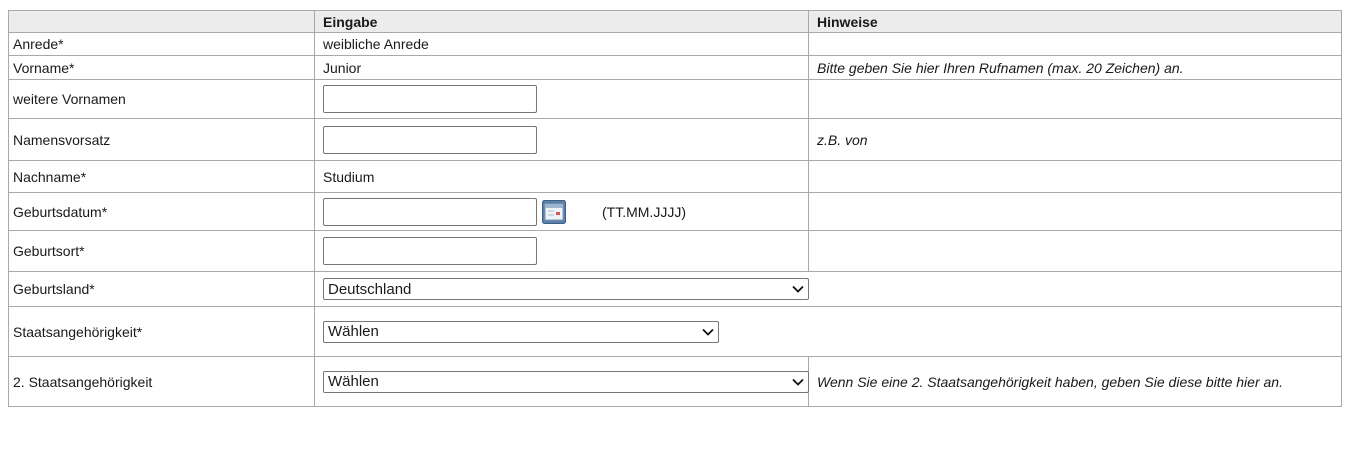  Describe the element at coordinates (161, 251) in the screenshot. I see `geburtsort-label: Geburtsort*` at that location.